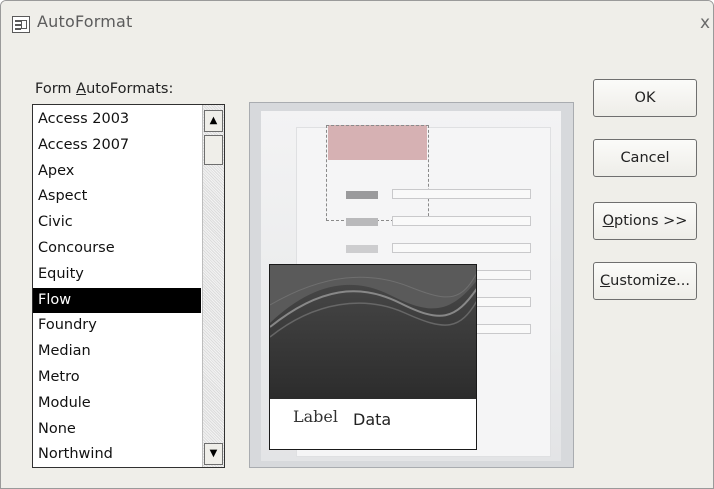 This screenshot has width=714, height=489. I want to click on list-item: Foundry, so click(117, 326).